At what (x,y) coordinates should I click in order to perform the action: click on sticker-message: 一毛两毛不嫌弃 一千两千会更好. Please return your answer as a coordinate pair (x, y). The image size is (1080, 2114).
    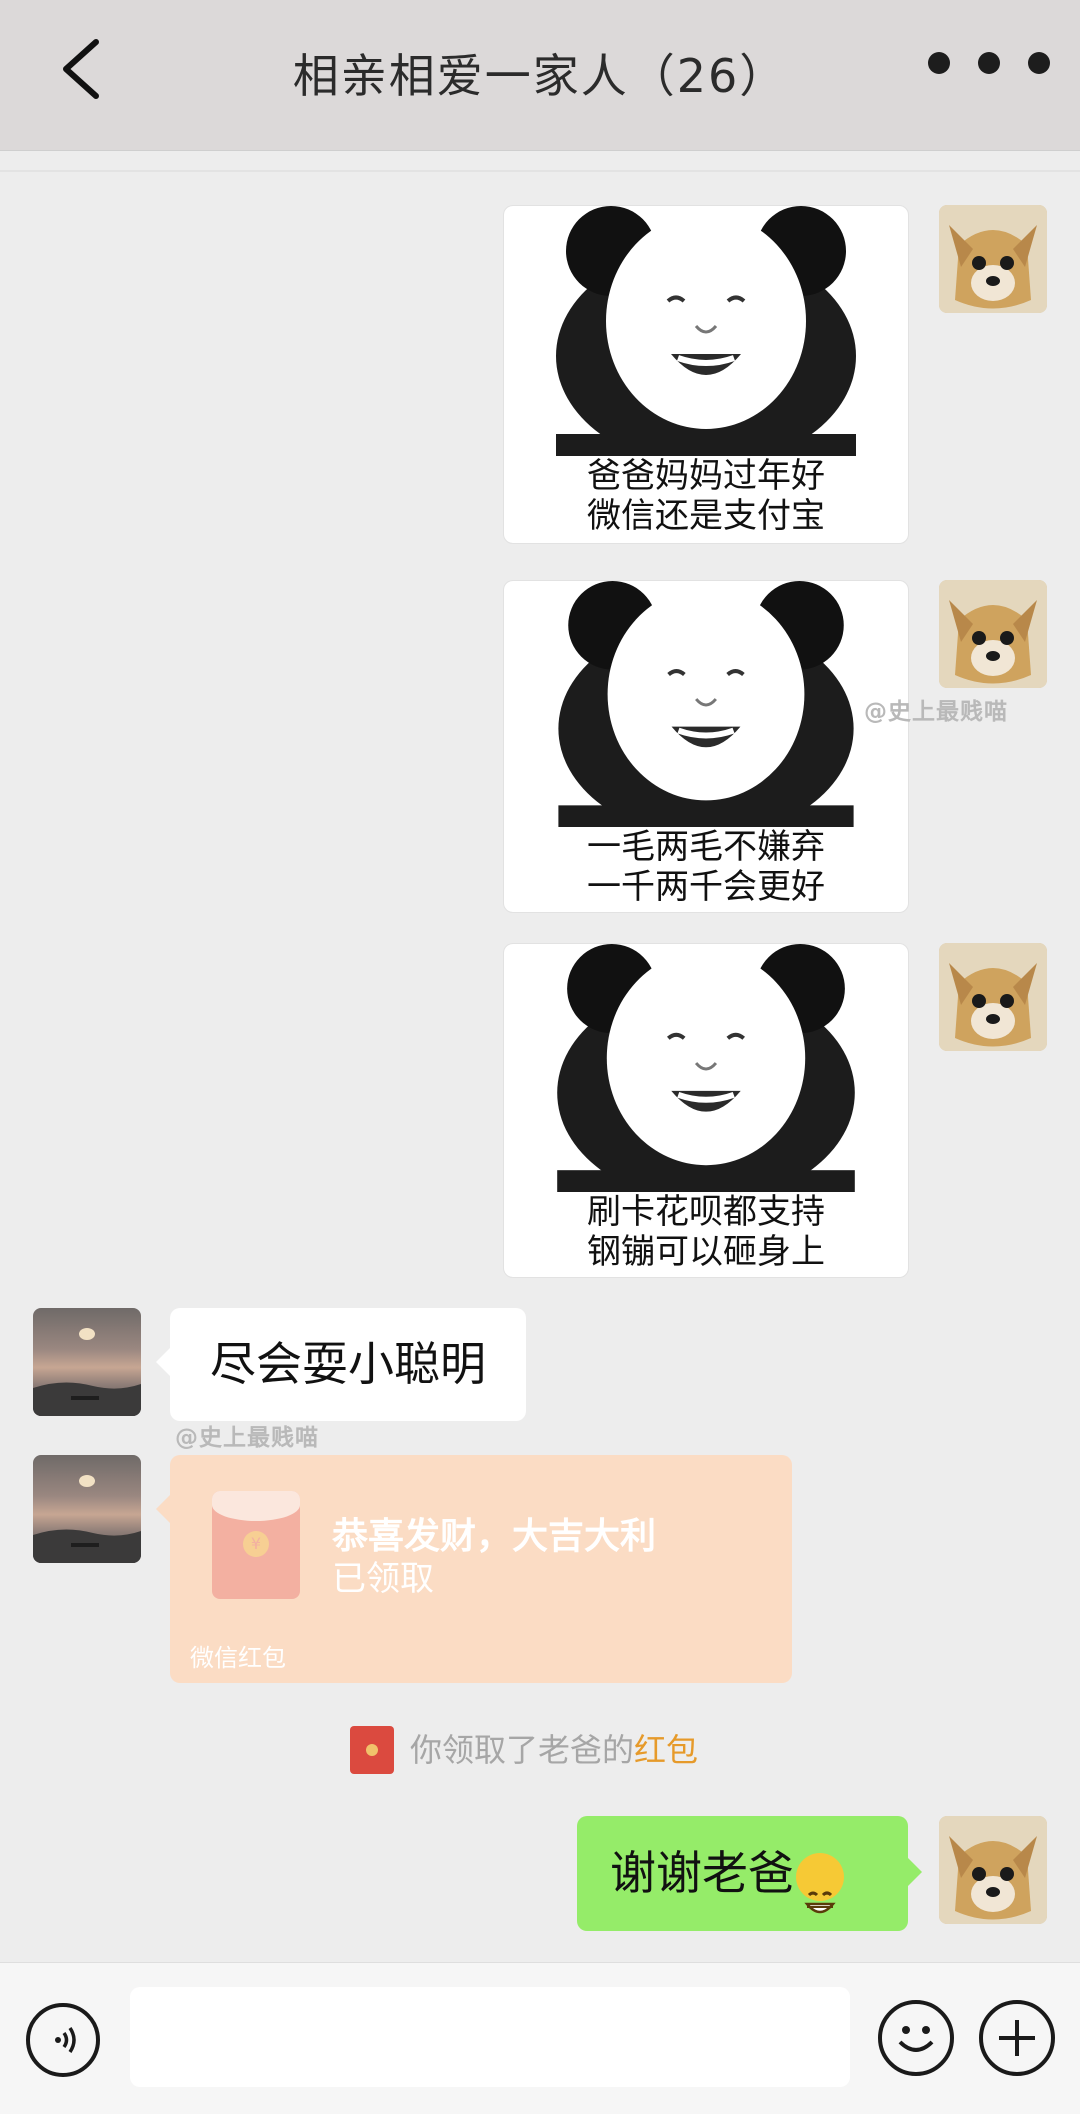
    Looking at the image, I should click on (706, 746).